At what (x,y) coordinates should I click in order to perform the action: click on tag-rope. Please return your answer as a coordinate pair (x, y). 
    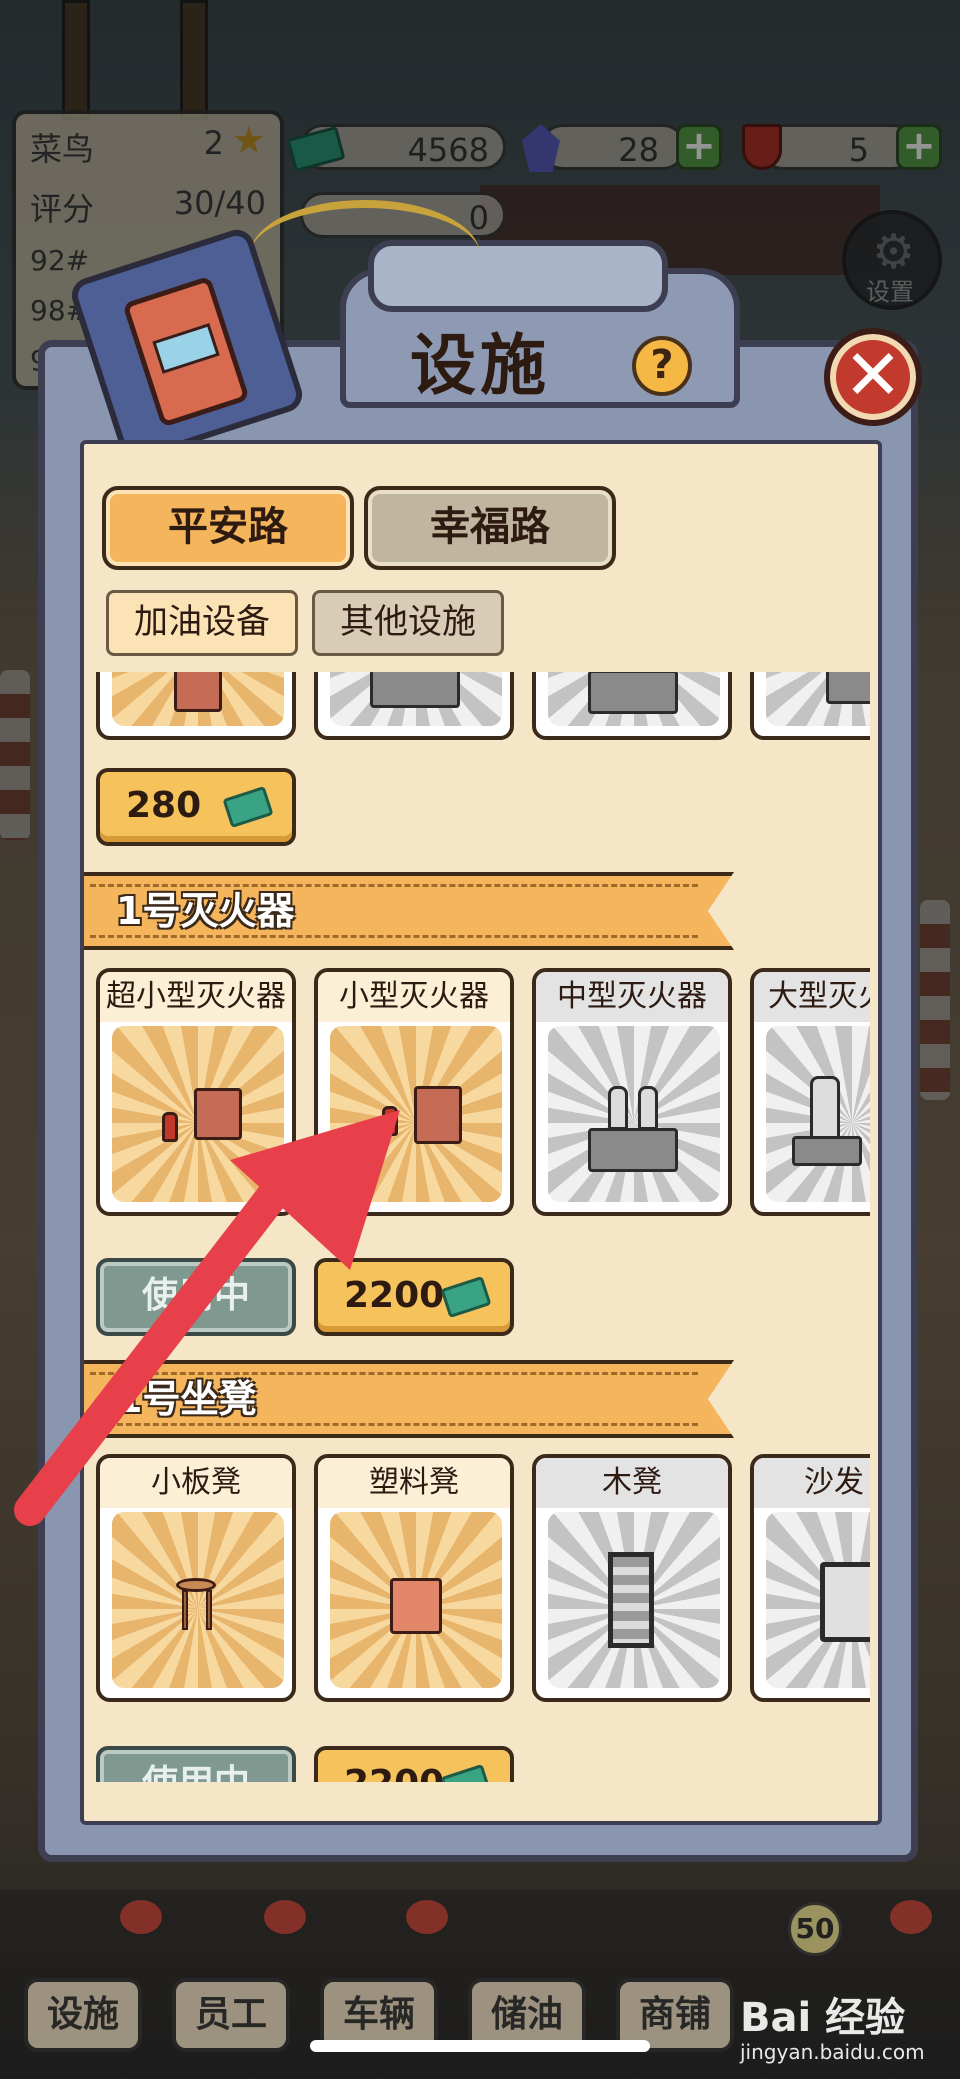
    Looking at the image, I should click on (365, 255).